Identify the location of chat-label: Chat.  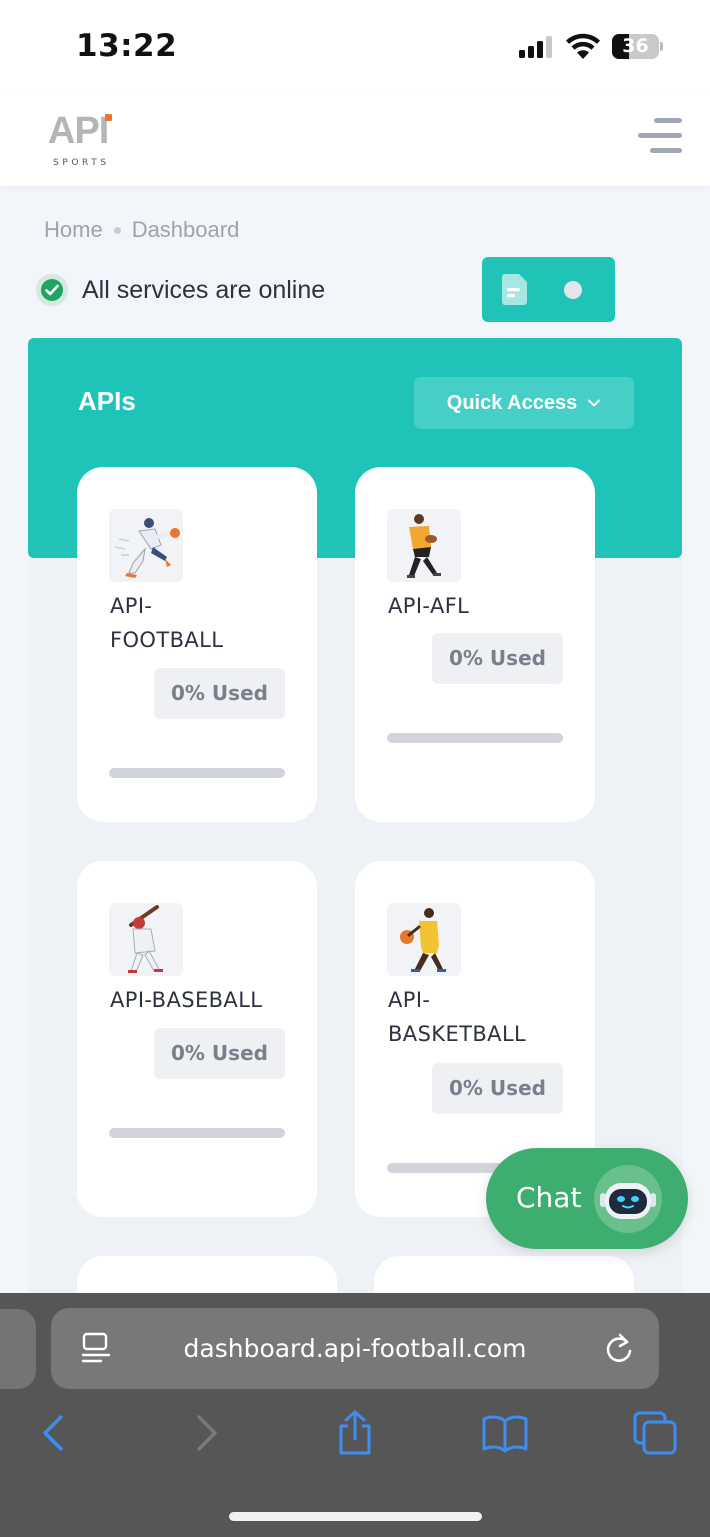
(549, 1197).